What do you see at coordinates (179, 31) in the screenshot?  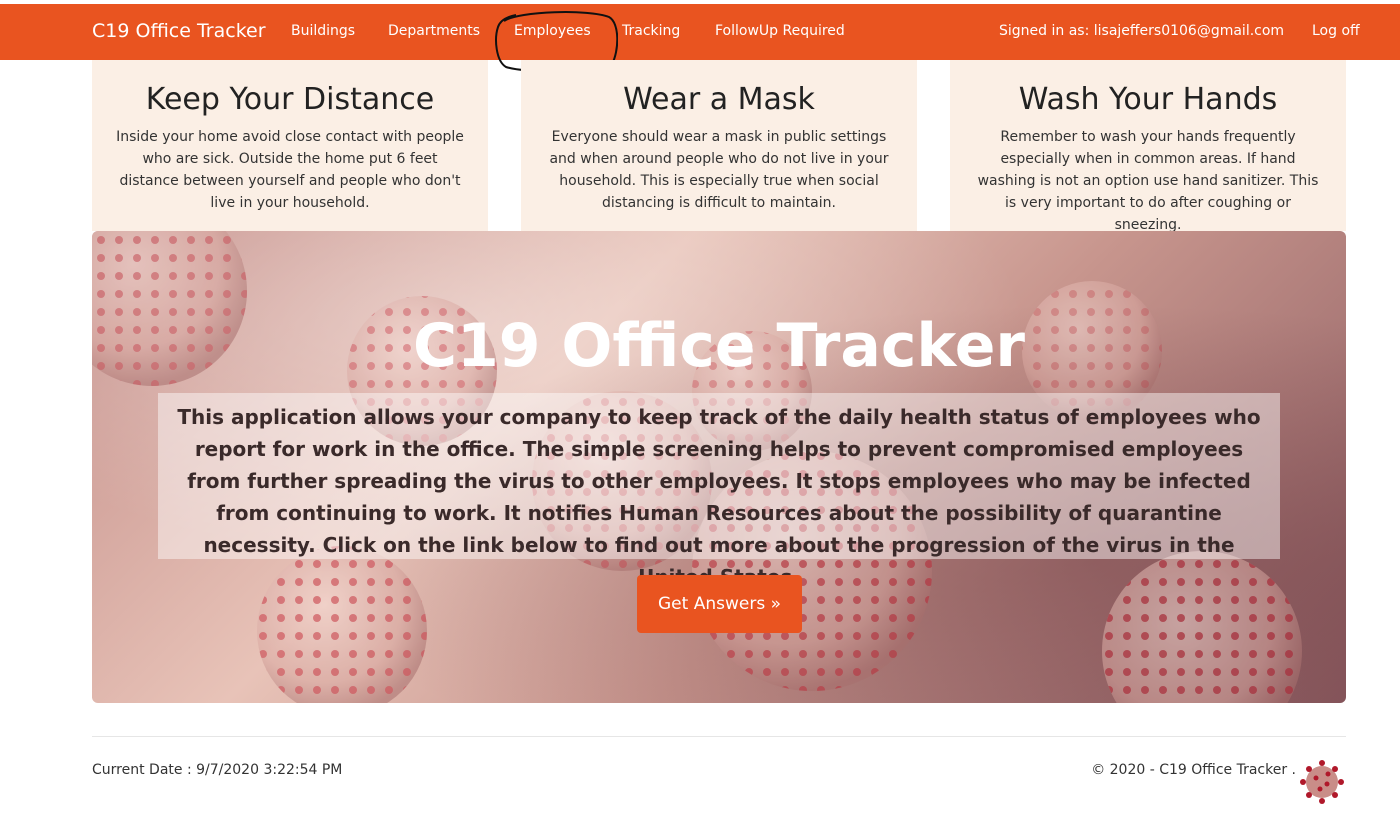 I see `brand-link: C19 Office Tracker` at bounding box center [179, 31].